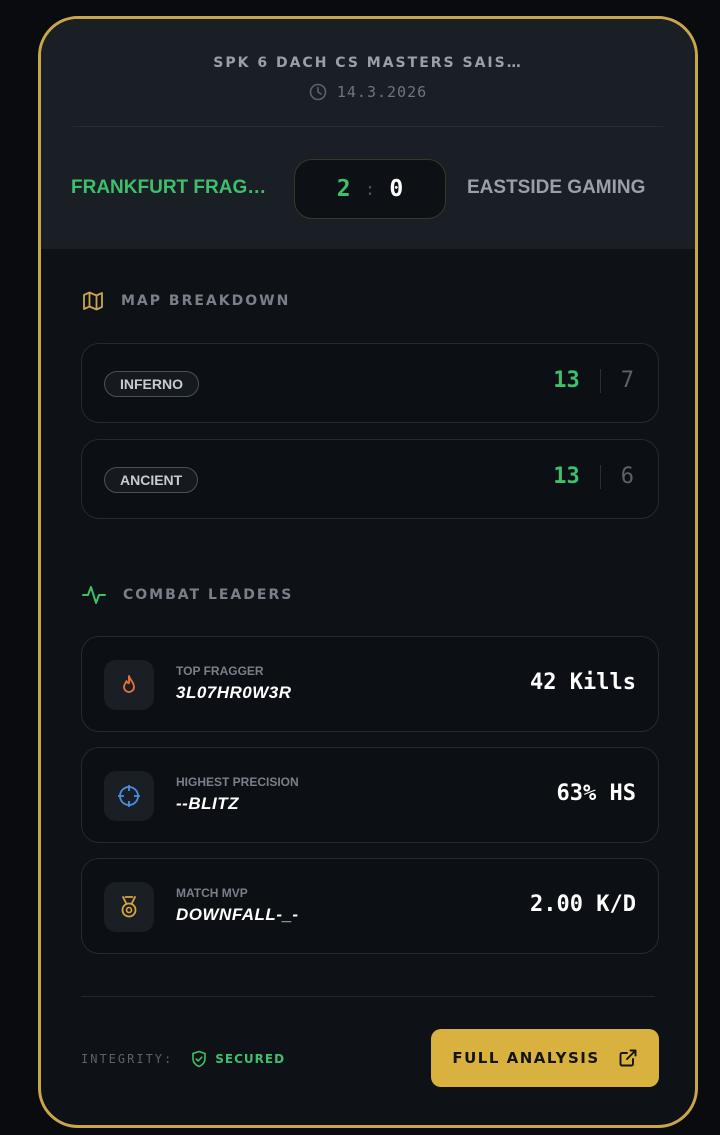 The image size is (720, 1135). I want to click on footer-divider, so click(368, 996).